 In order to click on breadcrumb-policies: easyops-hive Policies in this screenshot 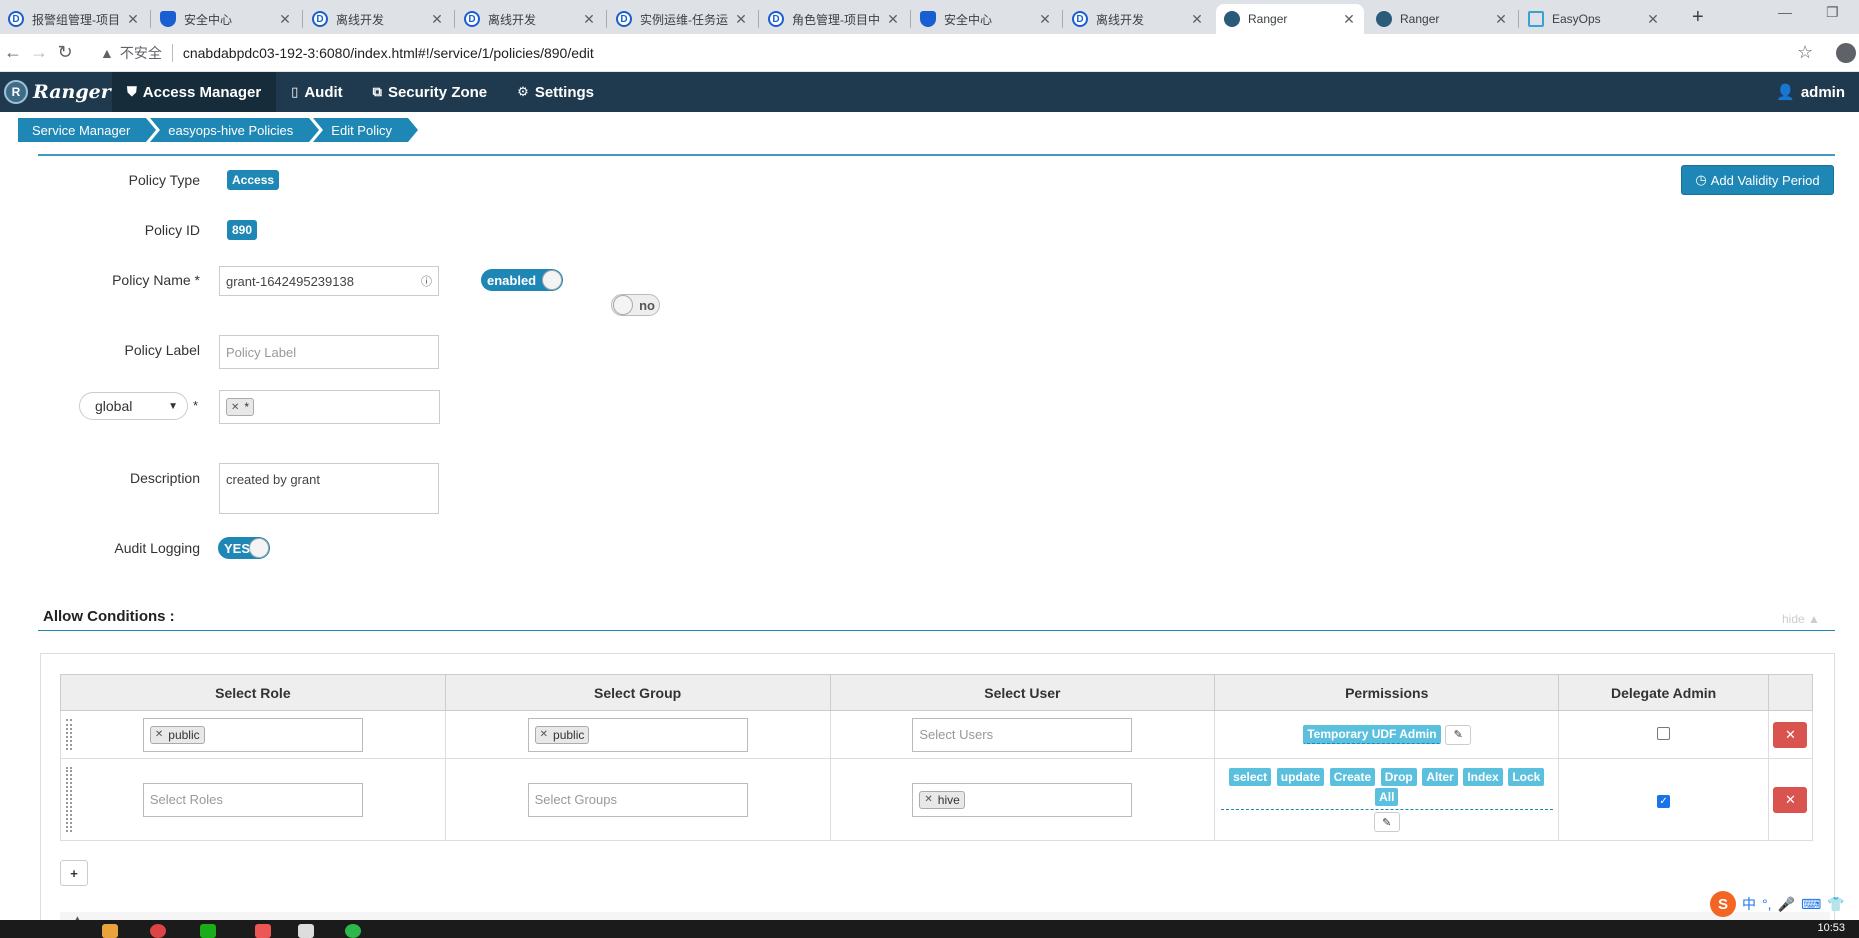, I will do `click(235, 130)`.